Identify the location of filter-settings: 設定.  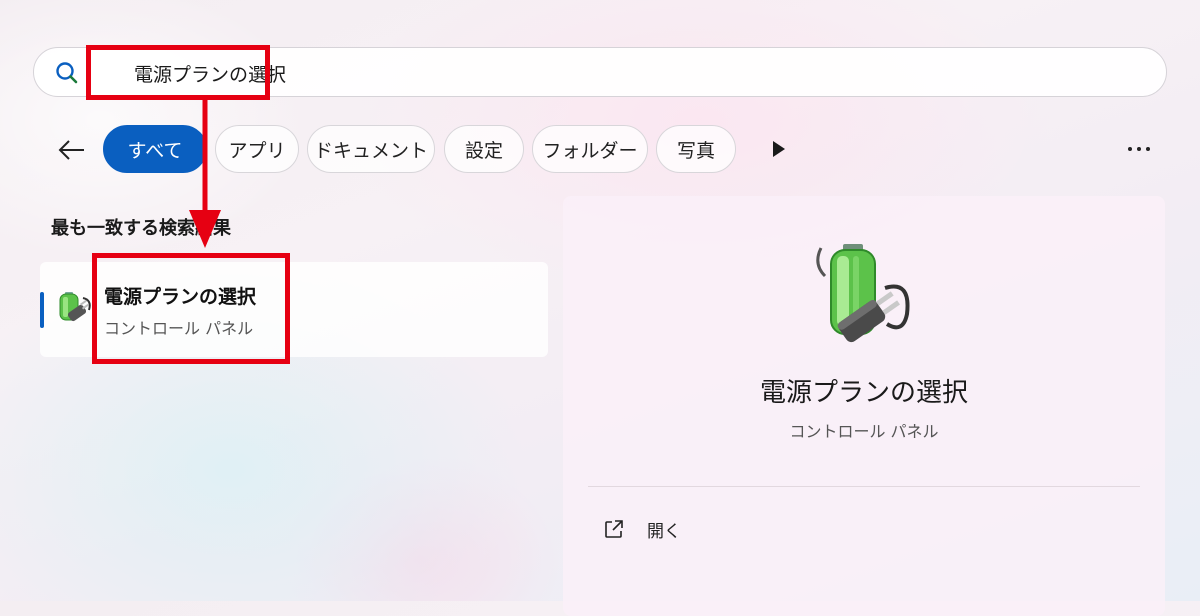
(484, 149).